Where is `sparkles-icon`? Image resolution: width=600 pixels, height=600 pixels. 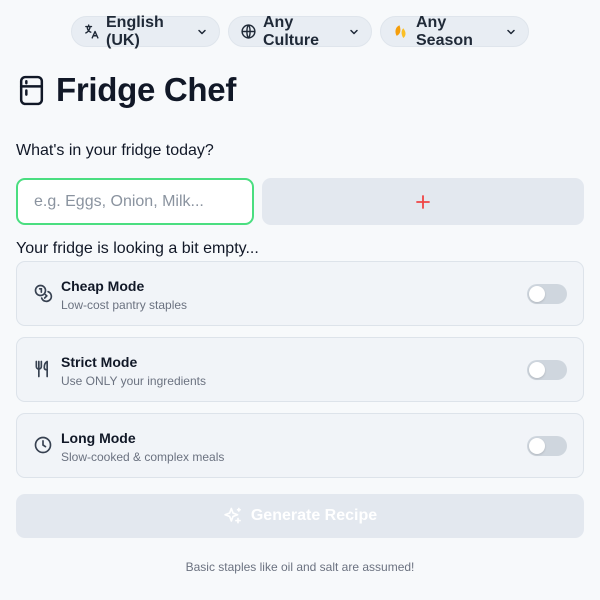
sparkles-icon is located at coordinates (232, 515).